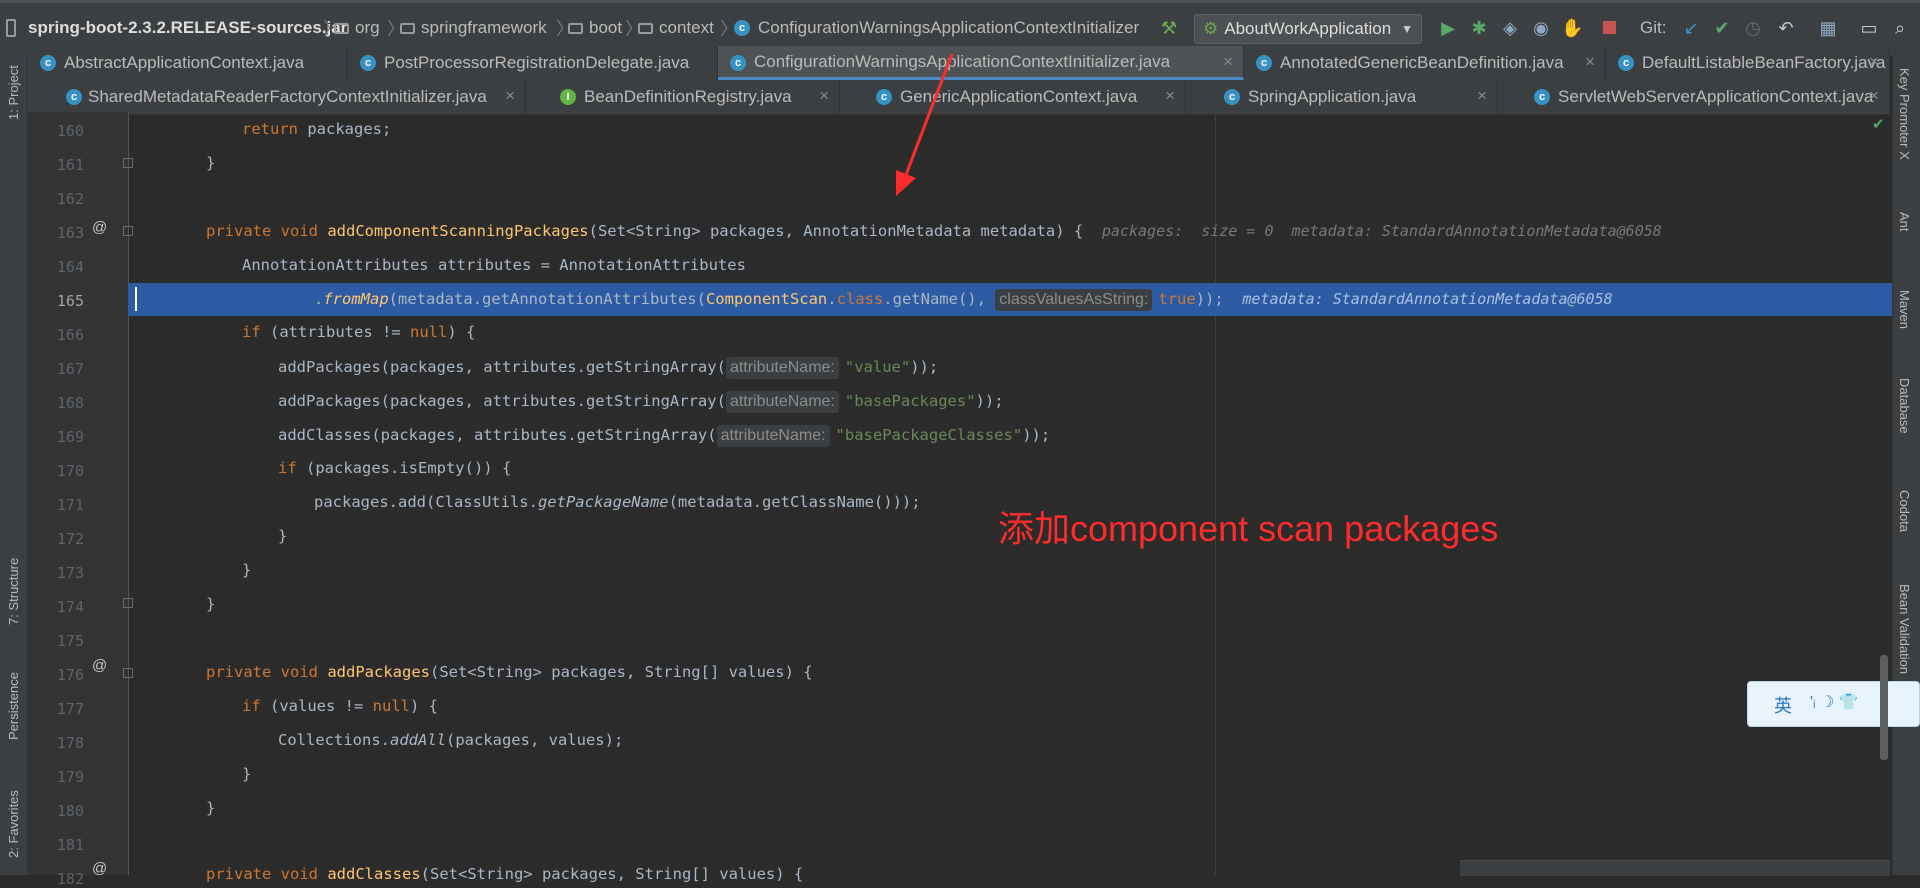  Describe the element at coordinates (1783, 705) in the screenshot. I see `ime-language-indicator: 英` at that location.